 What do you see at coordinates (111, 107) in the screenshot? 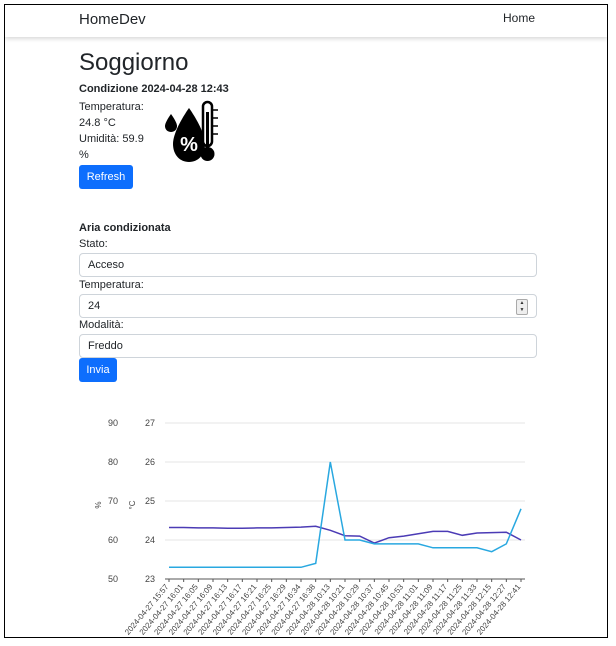
I see `temperature-label: Temperatura:` at bounding box center [111, 107].